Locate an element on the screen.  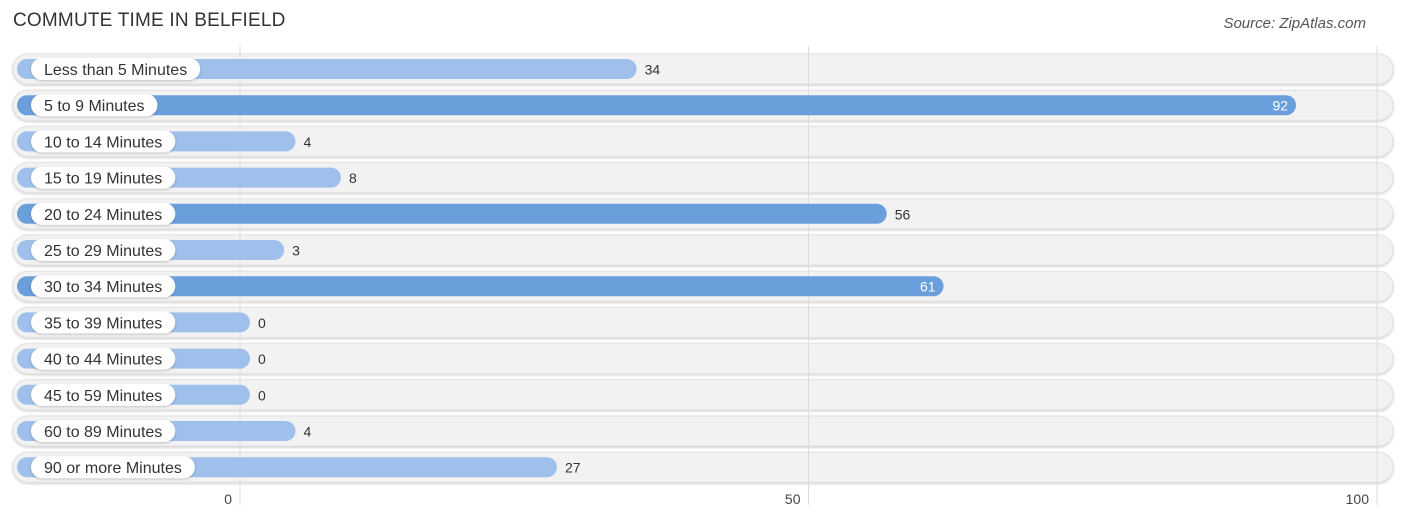
x-tick-label: 100 is located at coordinates (1358, 499).